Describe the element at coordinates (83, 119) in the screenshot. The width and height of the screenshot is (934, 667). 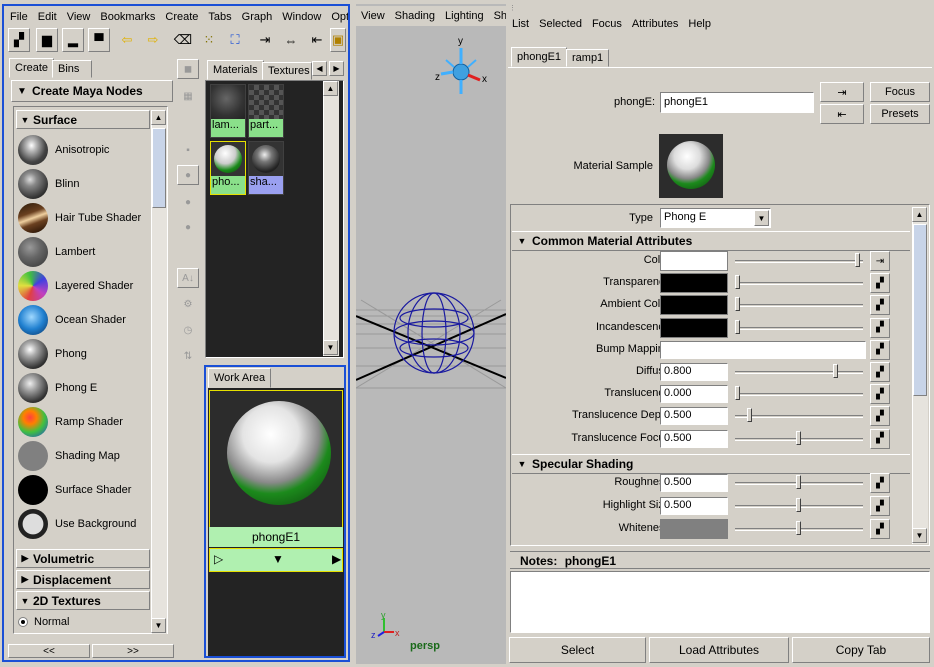
I see `section-surface: ▼ Surface` at that location.